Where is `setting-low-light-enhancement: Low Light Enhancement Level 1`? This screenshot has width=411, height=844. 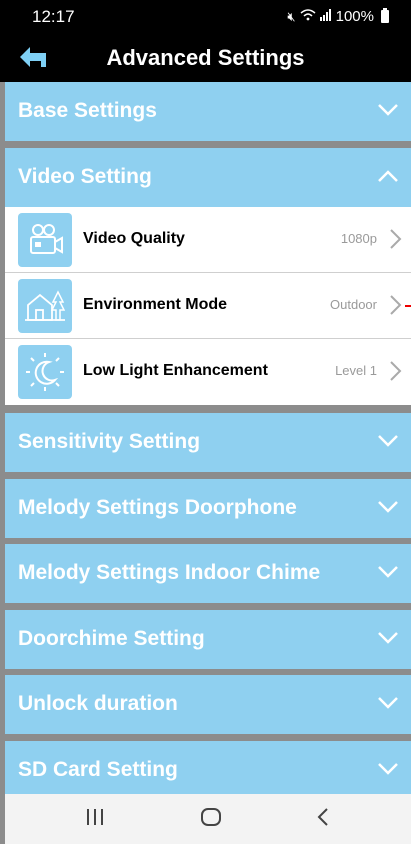 setting-low-light-enhancement: Low Light Enhancement Level 1 is located at coordinates (208, 372).